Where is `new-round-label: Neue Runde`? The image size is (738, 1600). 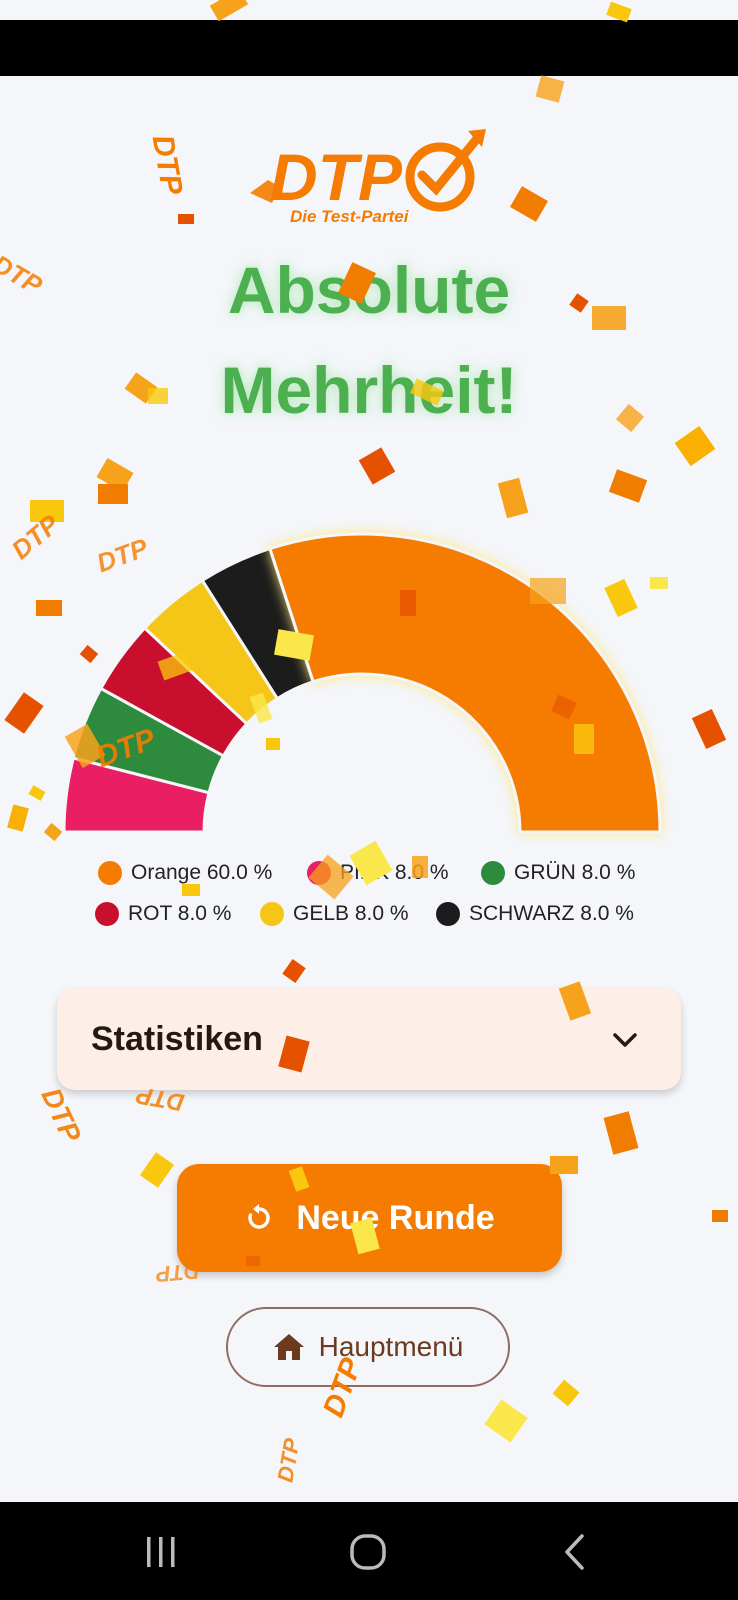
new-round-label: Neue Runde is located at coordinates (395, 1217).